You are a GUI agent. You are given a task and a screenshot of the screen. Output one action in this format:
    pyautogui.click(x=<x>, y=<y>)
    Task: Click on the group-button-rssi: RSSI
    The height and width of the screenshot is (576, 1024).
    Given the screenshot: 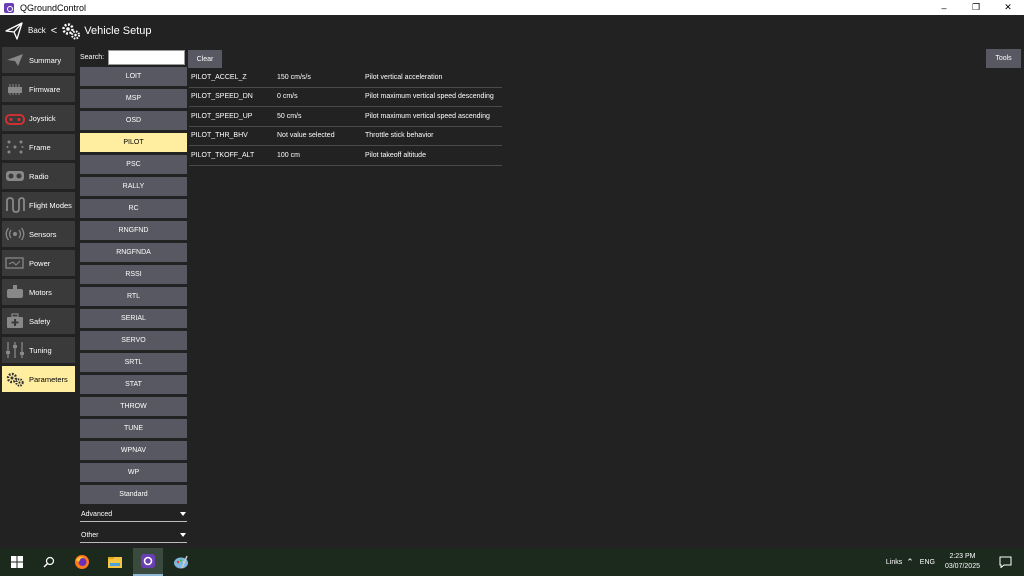 What is the action you would take?
    pyautogui.click(x=133, y=274)
    